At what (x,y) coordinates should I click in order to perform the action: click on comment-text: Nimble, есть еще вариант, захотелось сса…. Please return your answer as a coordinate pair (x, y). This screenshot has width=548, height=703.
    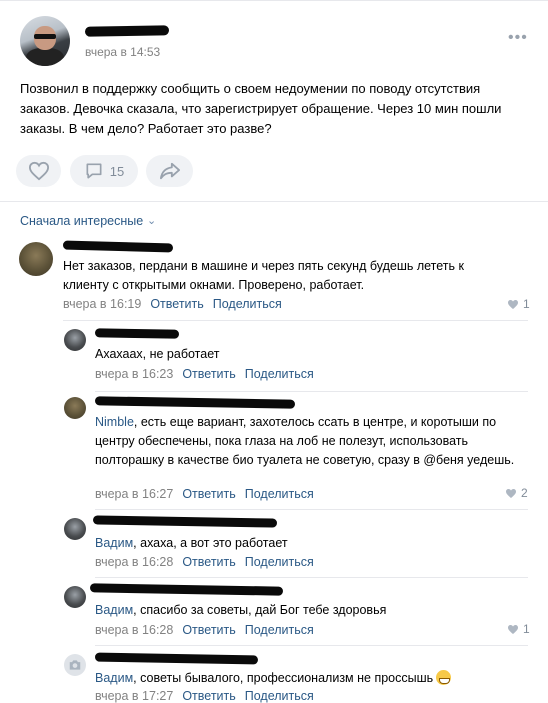
    Looking at the image, I should click on (305, 441).